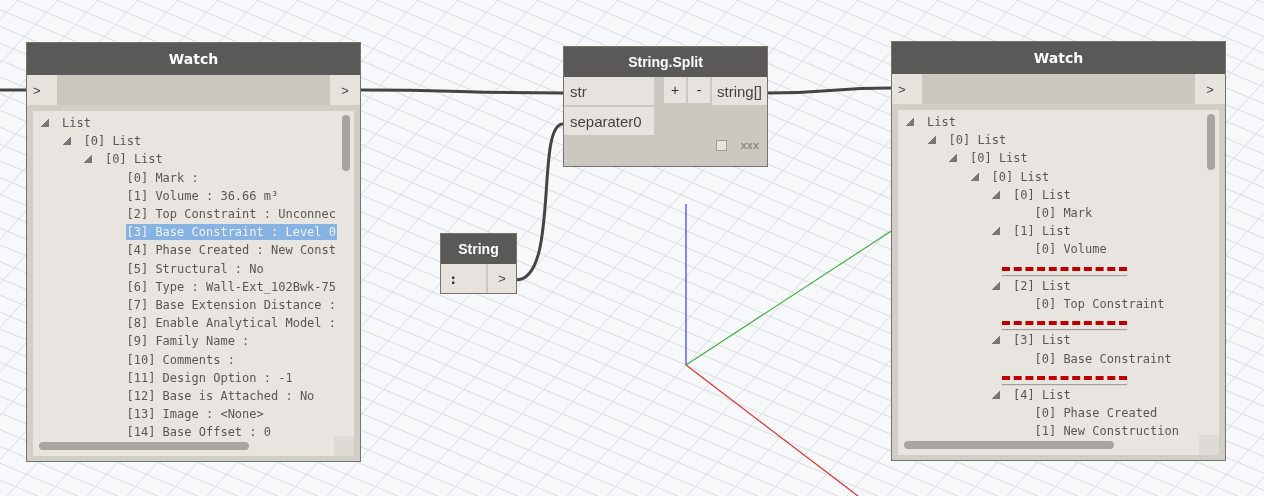  What do you see at coordinates (188, 341) in the screenshot?
I see `tree-item: [9] Family Name :` at bounding box center [188, 341].